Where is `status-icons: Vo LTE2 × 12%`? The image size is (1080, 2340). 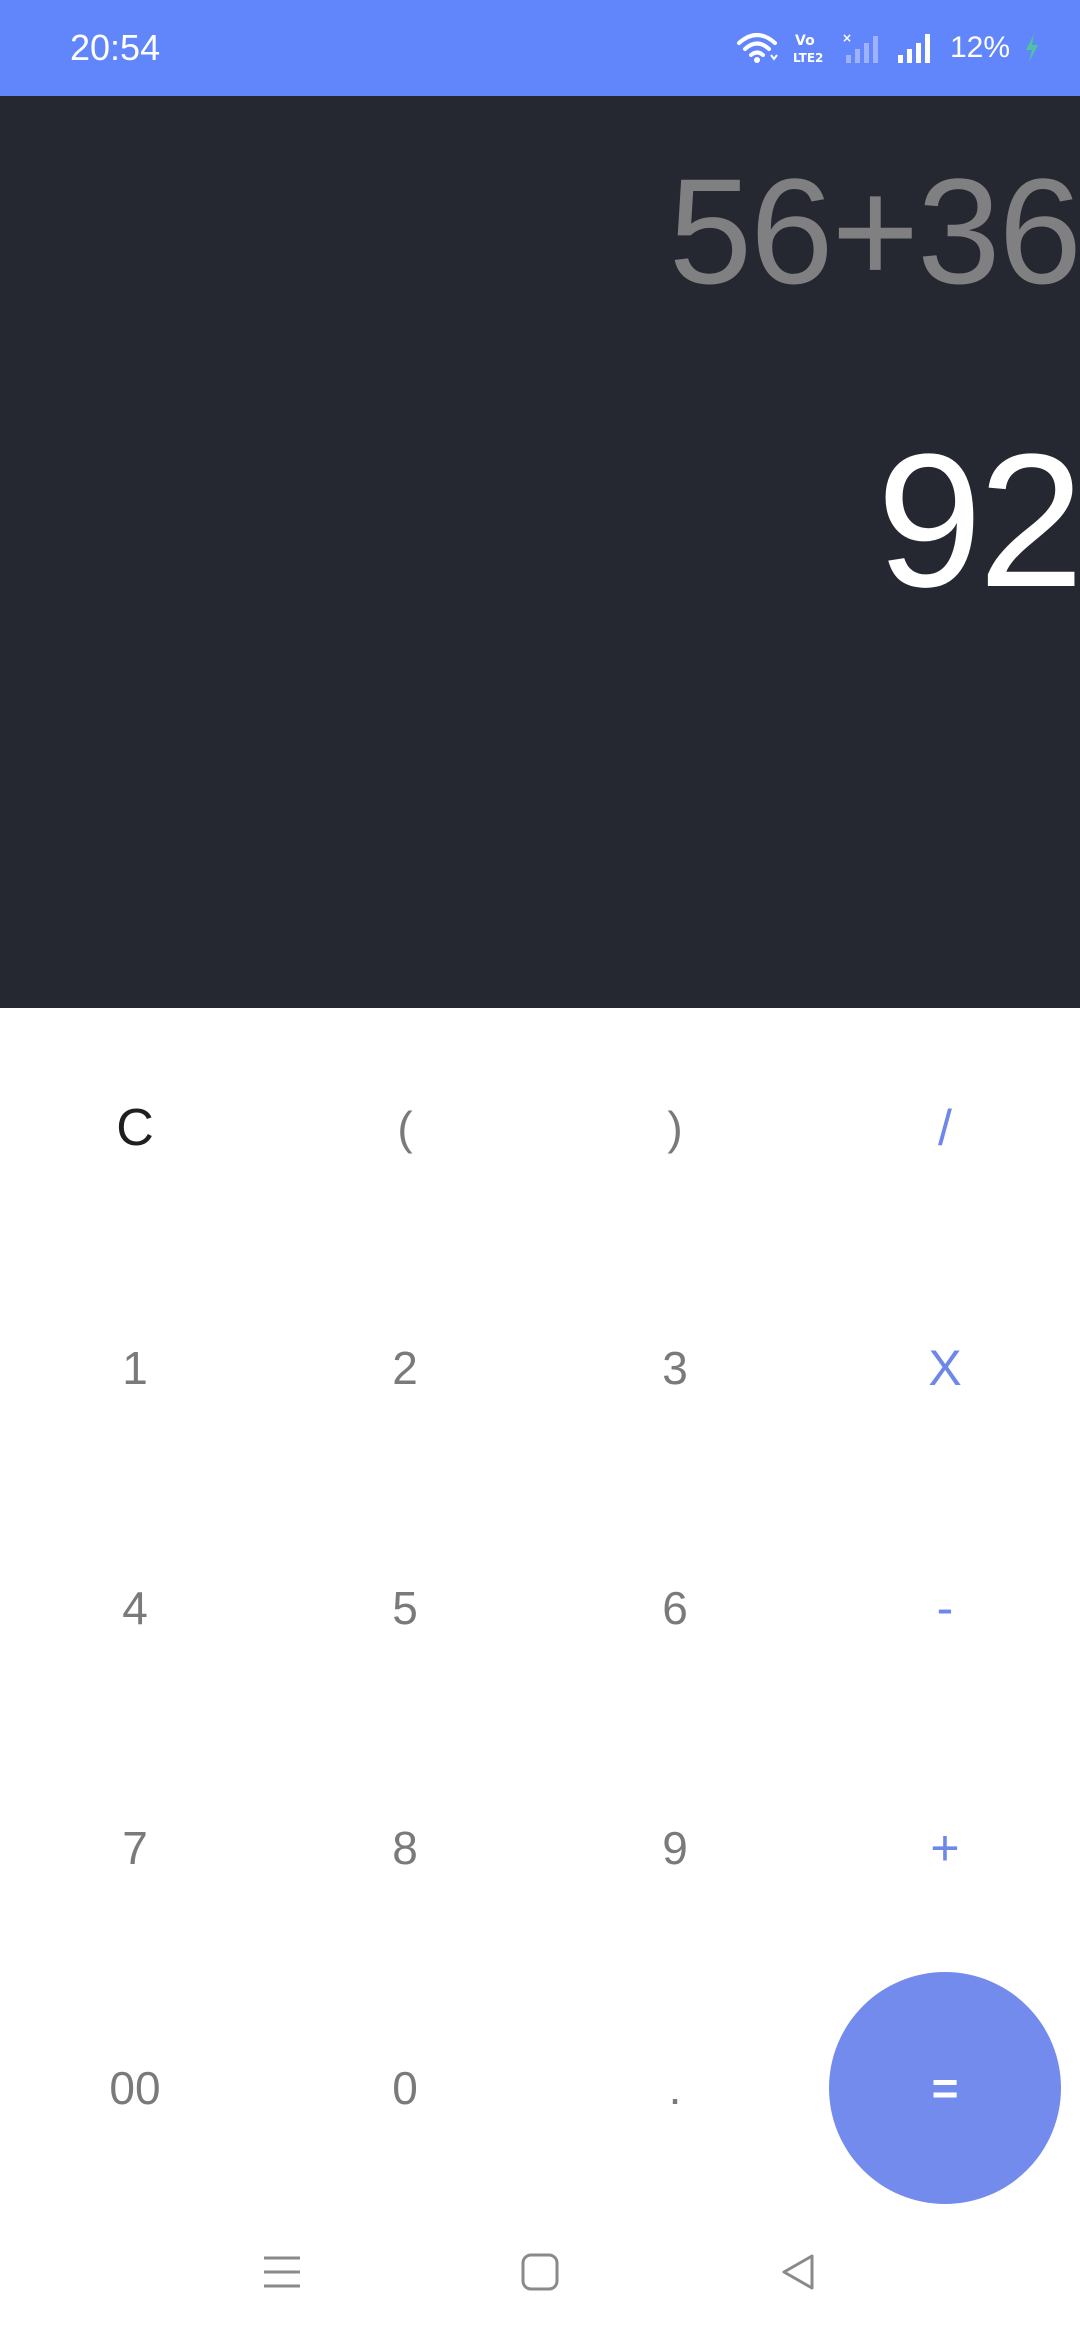 status-icons: Vo LTE2 × 12% is located at coordinates (888, 48).